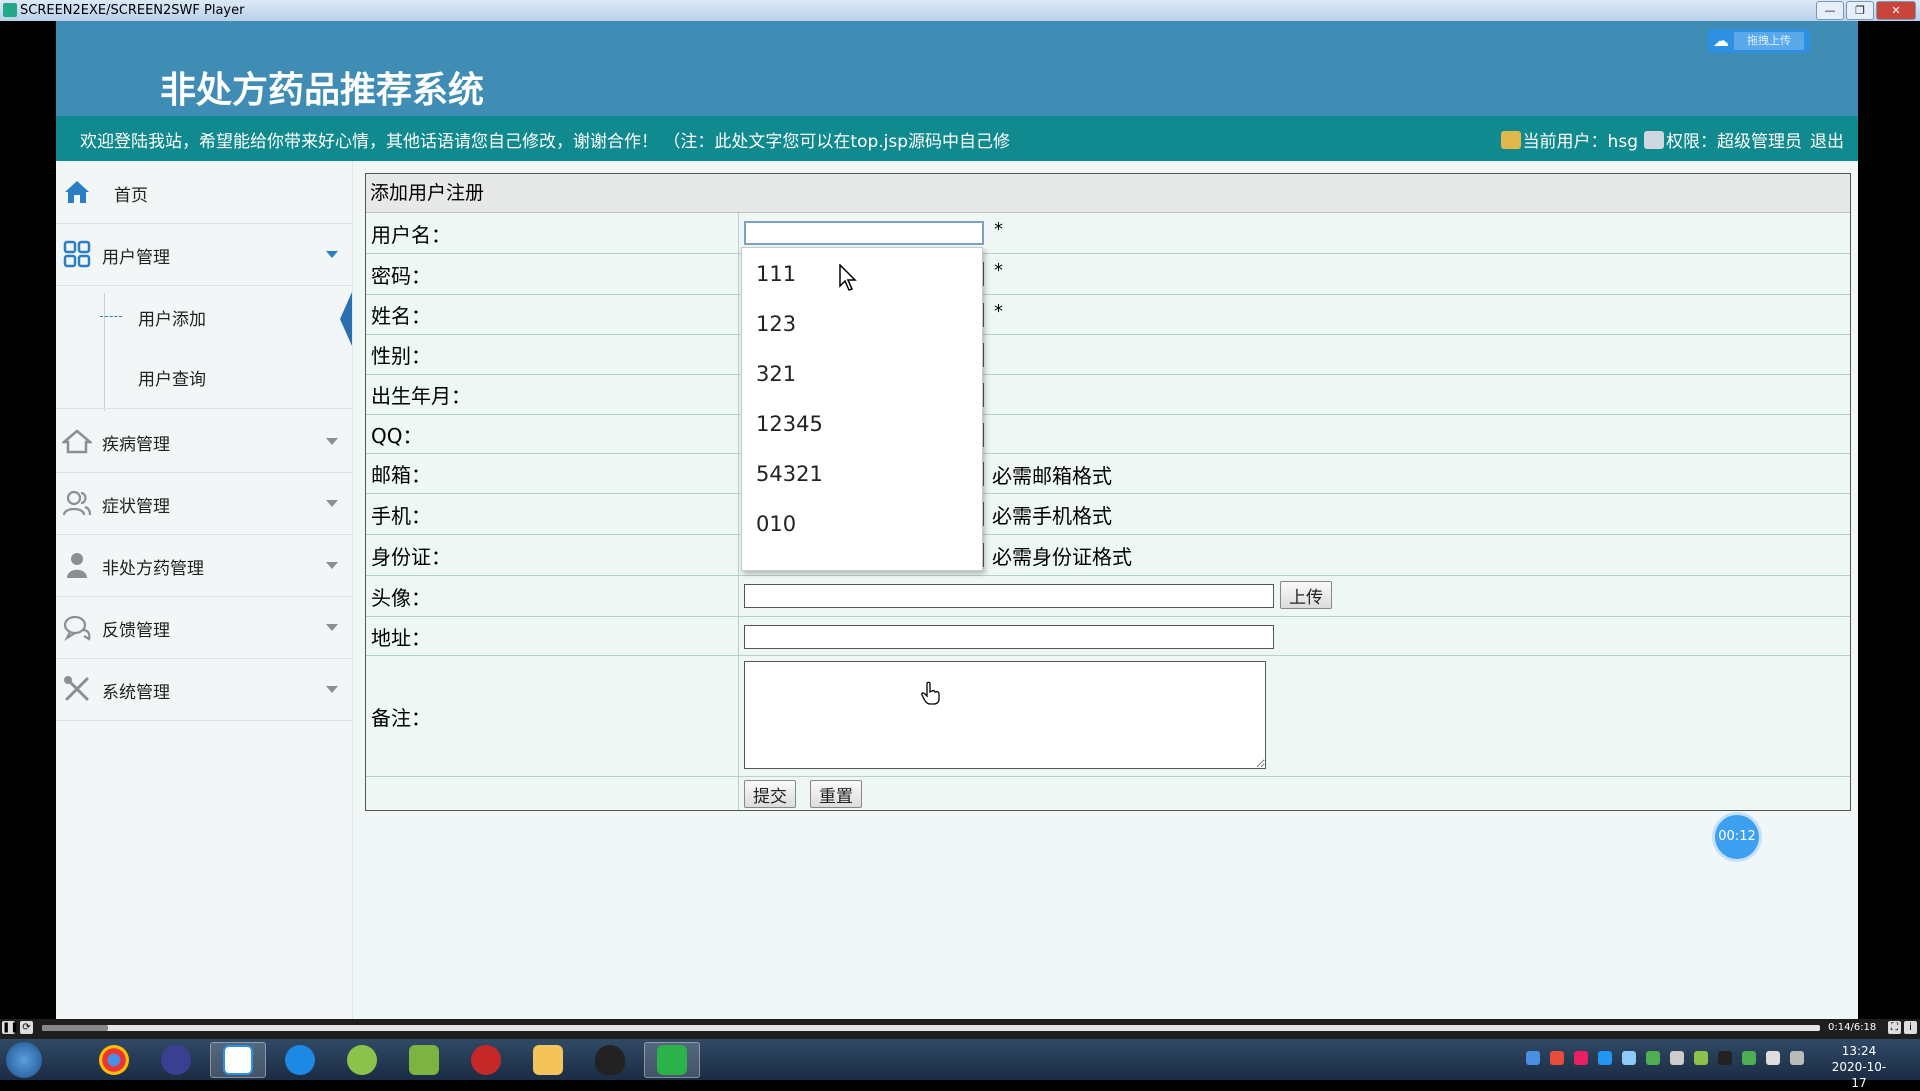  Describe the element at coordinates (424, 1060) in the screenshot. I see `chart-app-icon` at that location.